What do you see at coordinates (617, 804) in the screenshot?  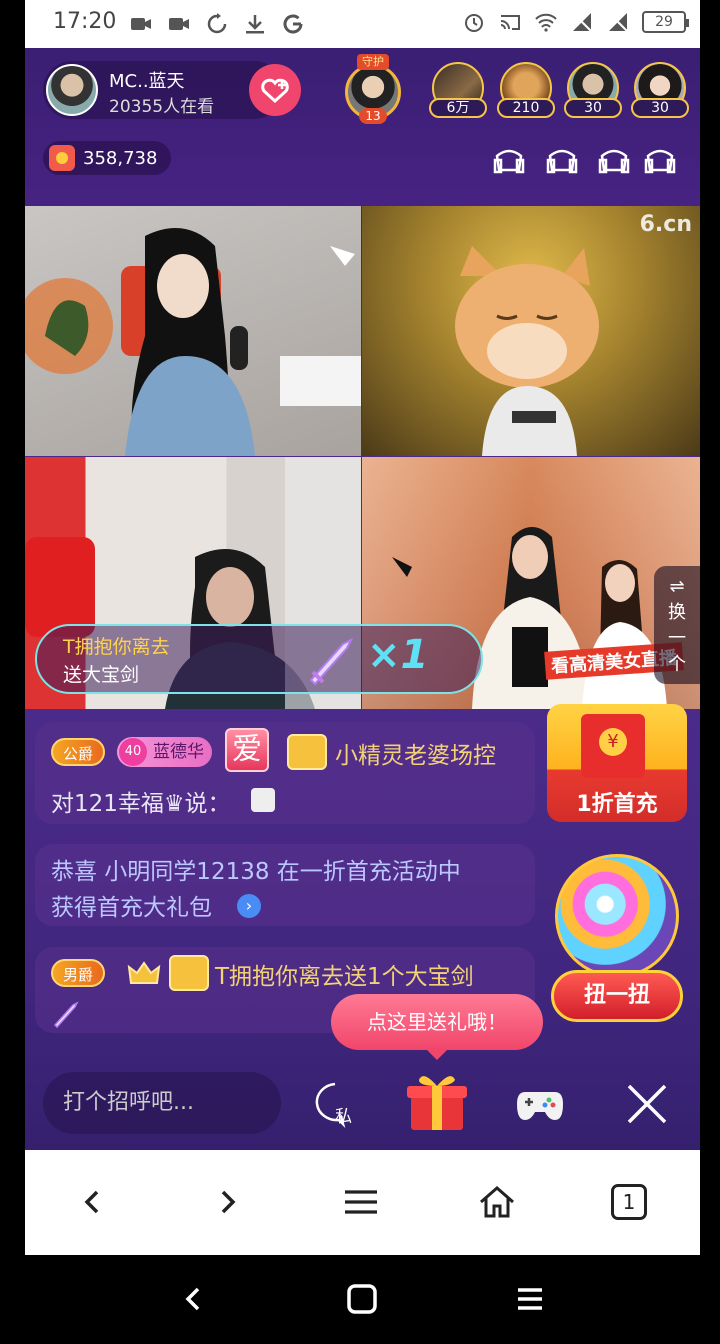 I see `first-charge-label: 1折首充` at bounding box center [617, 804].